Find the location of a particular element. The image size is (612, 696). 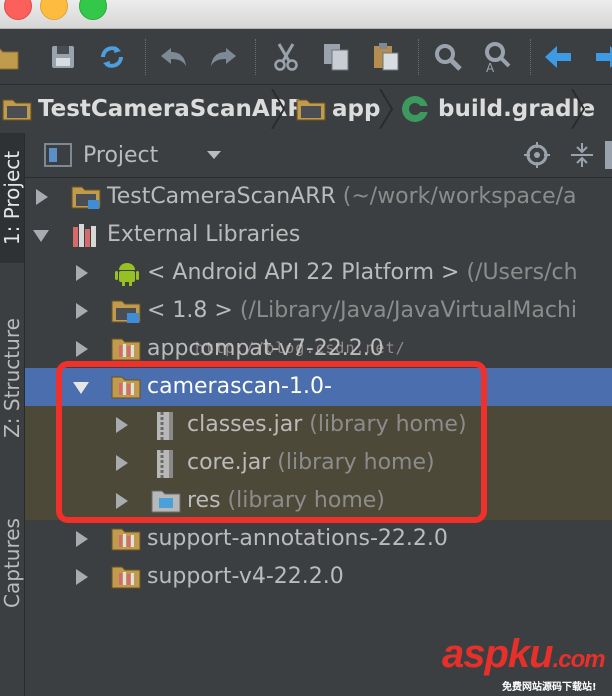

site-brand-logo: aspku.com 免费网站源码下载站! is located at coordinates (525, 664).